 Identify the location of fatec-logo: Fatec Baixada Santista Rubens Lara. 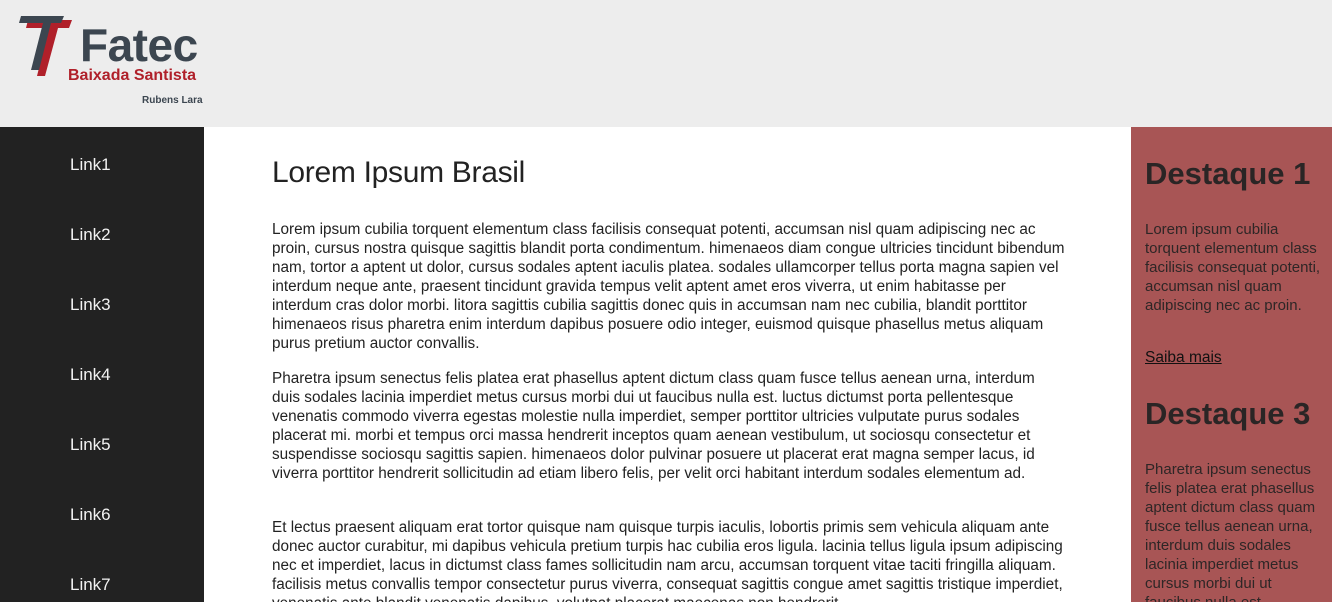
(113, 62).